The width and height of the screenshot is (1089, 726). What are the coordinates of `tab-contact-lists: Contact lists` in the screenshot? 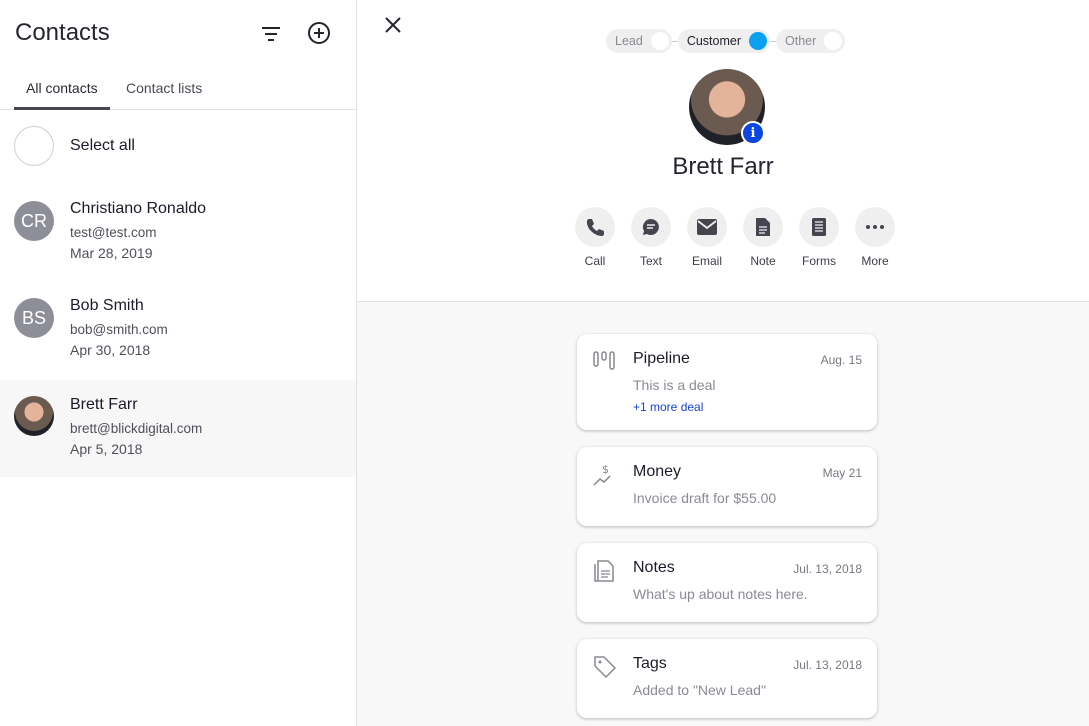 It's located at (164, 93).